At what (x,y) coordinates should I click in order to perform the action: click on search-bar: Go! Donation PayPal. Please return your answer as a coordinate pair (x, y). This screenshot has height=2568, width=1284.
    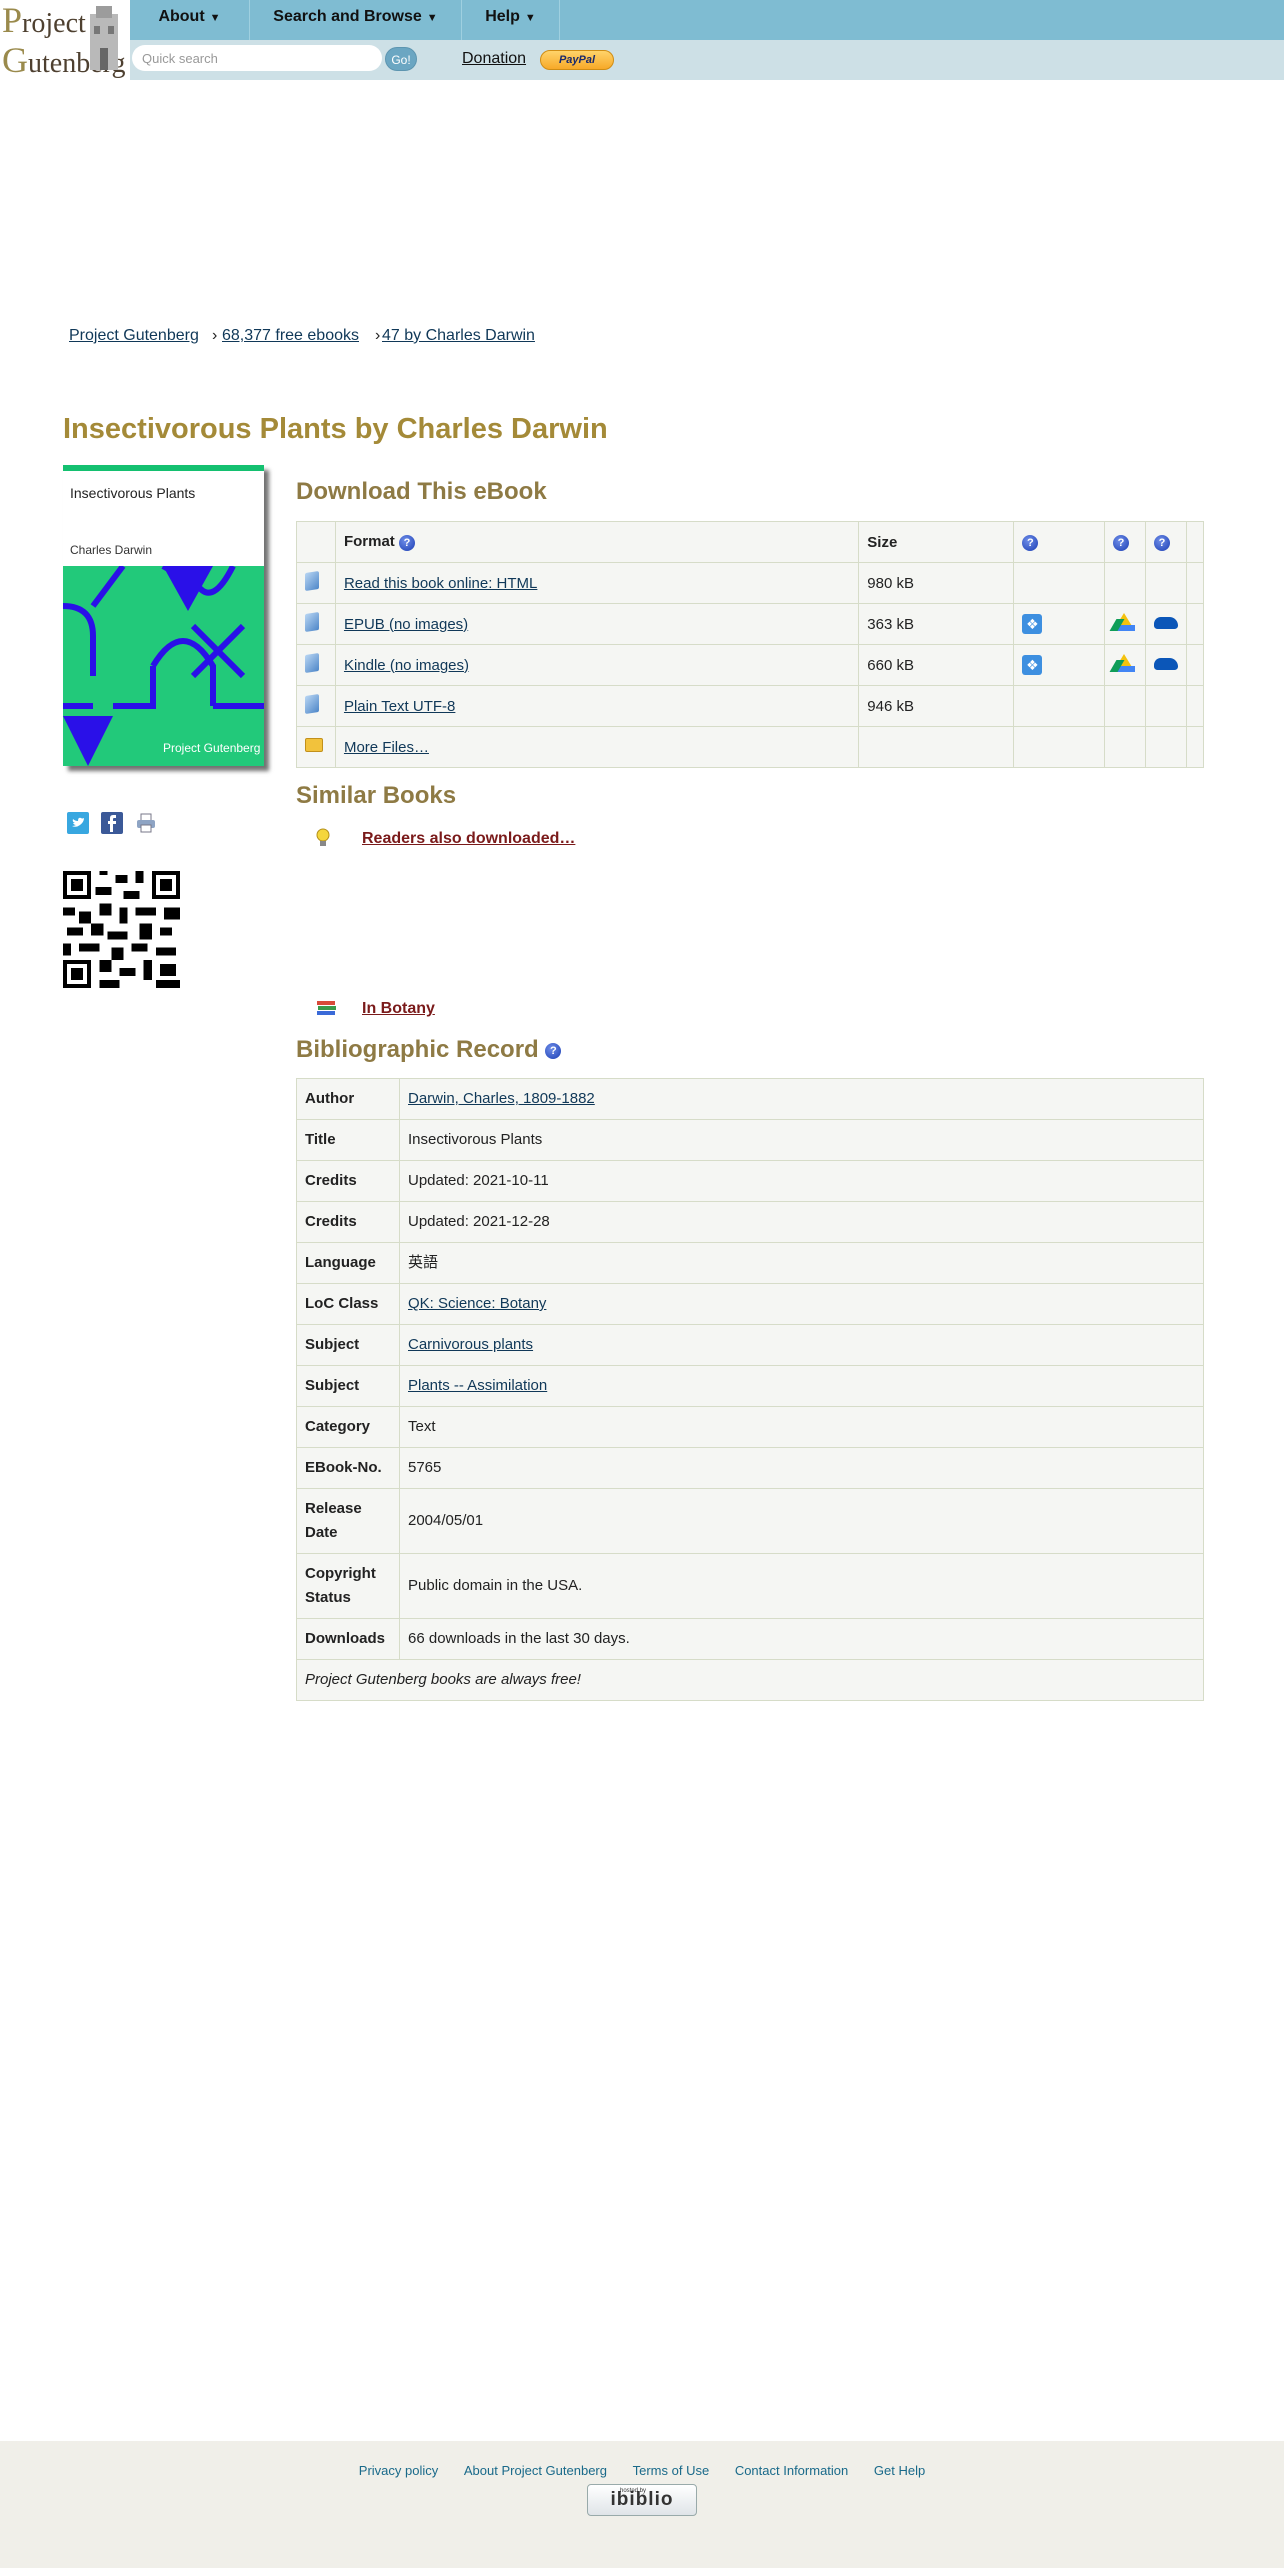
    Looking at the image, I should click on (707, 60).